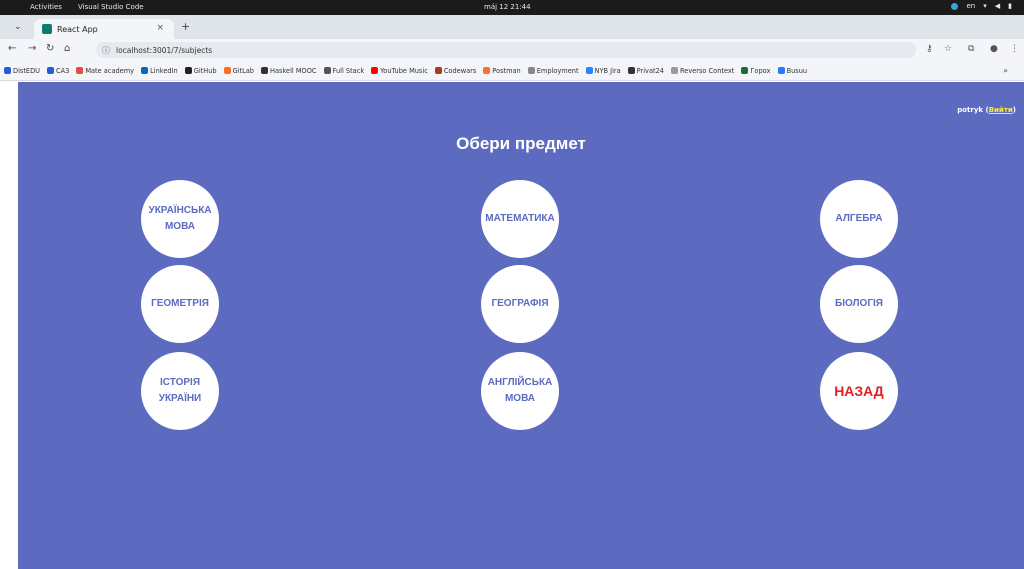  I want to click on system-tray: en ▾ ◀ ▮, so click(981, 6).